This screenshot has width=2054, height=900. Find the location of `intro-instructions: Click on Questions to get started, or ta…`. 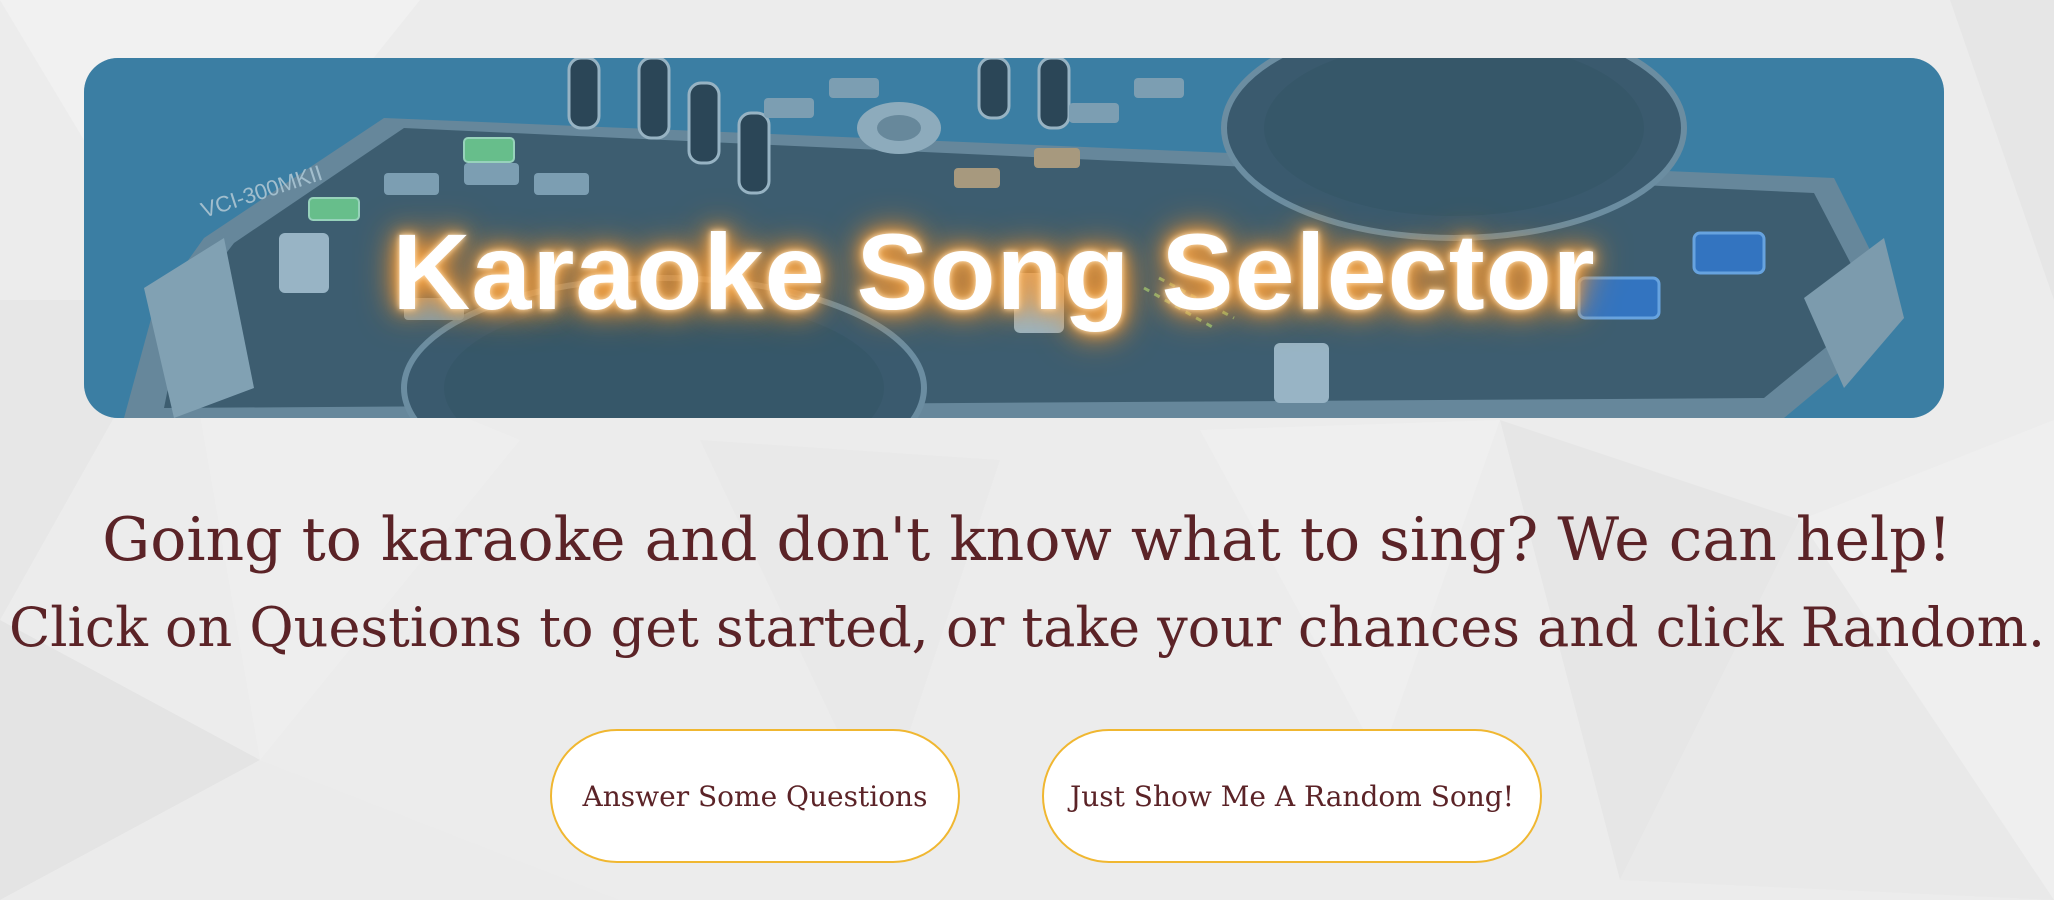

intro-instructions: Click on Questions to get started, or ta… is located at coordinates (1027, 627).